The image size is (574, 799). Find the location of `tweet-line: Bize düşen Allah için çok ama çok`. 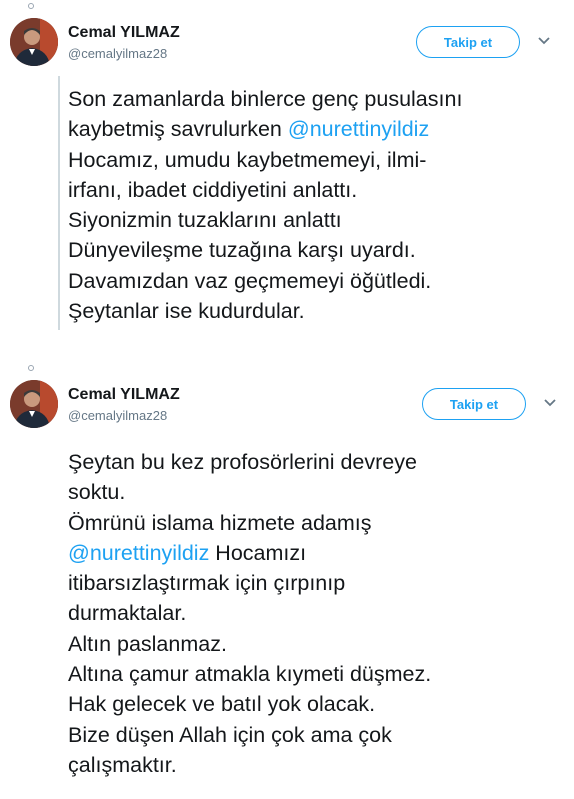

tweet-line: Bize düşen Allah için çok ama çok is located at coordinates (230, 734).